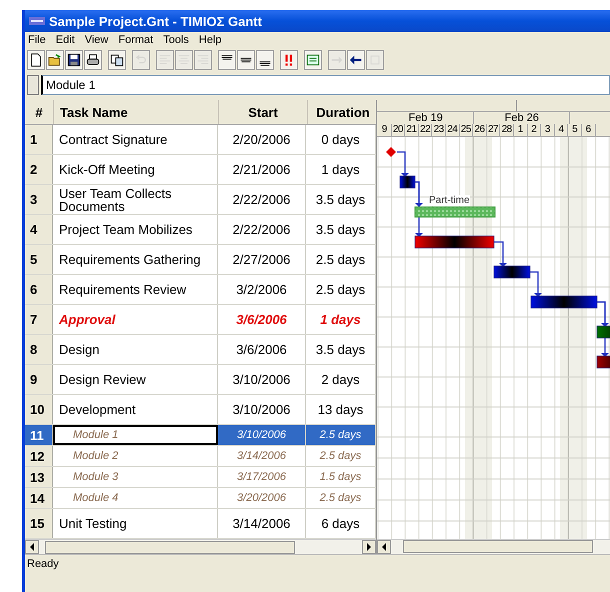 Image resolution: width=610 pixels, height=592 pixels. I want to click on table-cell: Module 3, so click(135, 477).